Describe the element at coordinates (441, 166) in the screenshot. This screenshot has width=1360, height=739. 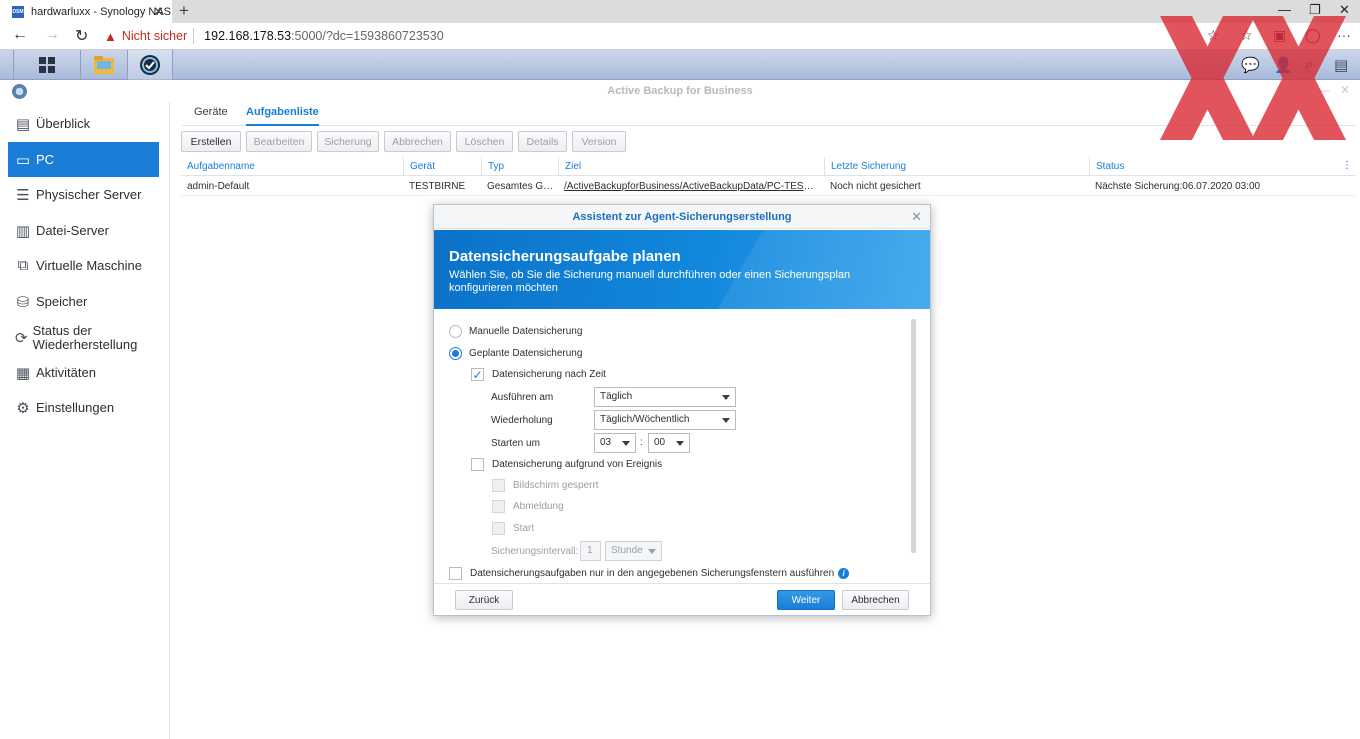
I see `column-device: Gerät` at that location.